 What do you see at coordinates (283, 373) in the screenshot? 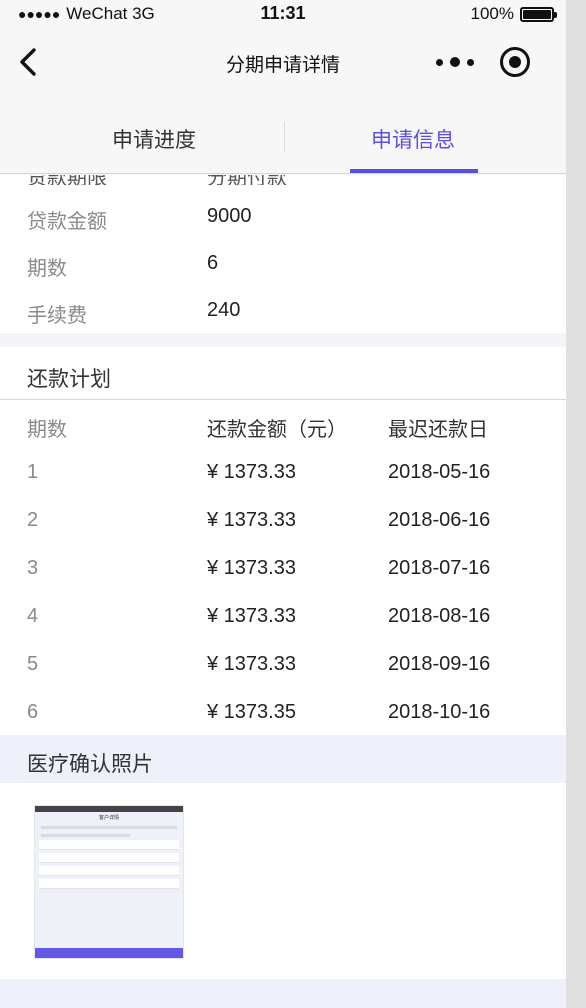
I see `repayment-plan-header: 还款计划` at bounding box center [283, 373].